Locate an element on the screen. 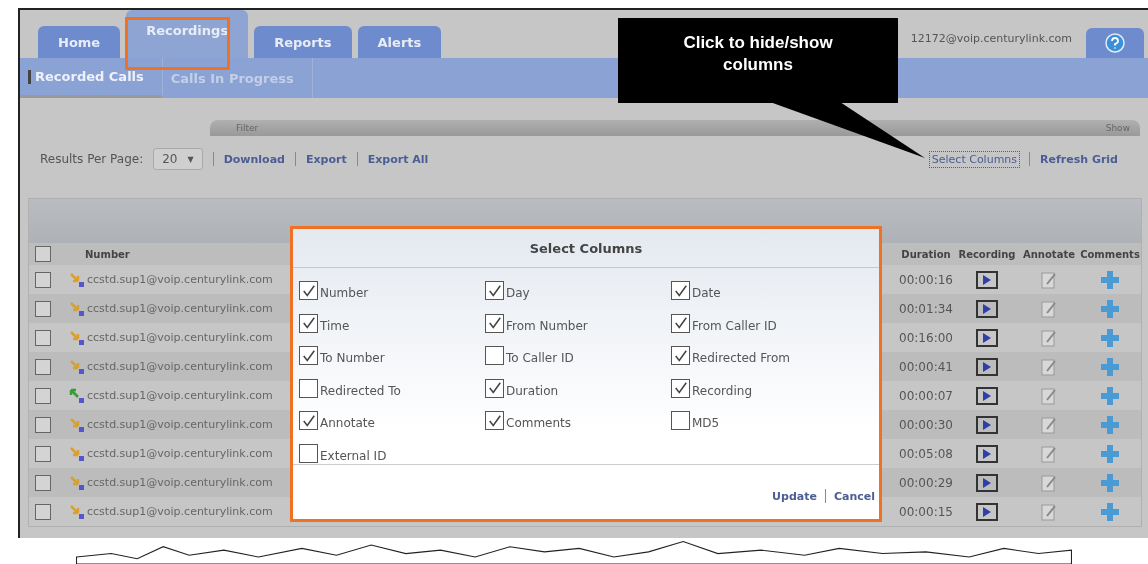 The width and height of the screenshot is (1148, 564). nav-tab: Reports is located at coordinates (303, 42).